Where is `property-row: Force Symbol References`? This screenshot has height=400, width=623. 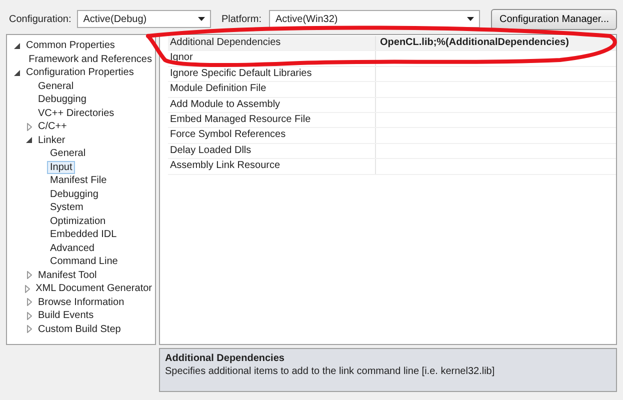
property-row: Force Symbol References is located at coordinates (392, 136).